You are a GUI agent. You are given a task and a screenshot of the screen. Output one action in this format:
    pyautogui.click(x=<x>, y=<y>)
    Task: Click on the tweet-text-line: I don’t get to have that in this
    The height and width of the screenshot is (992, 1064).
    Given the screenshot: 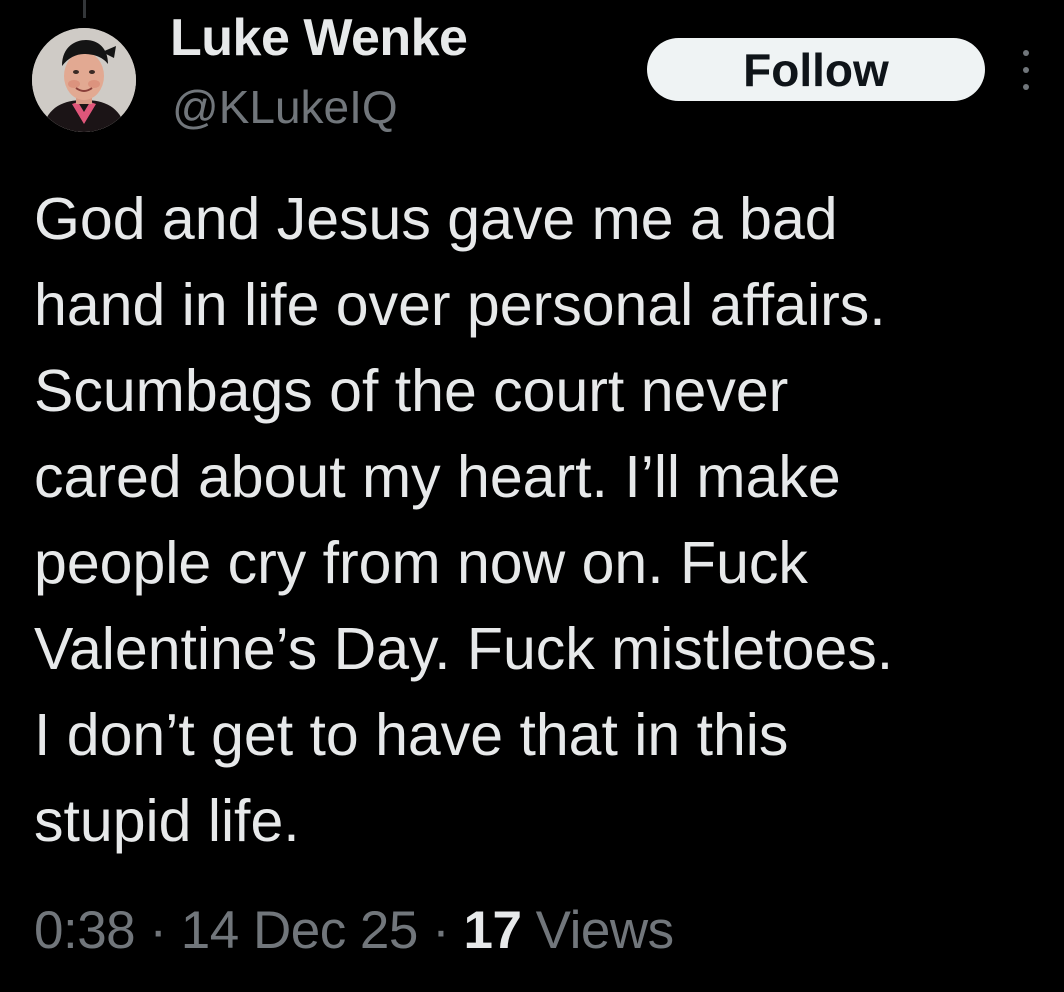 What is the action you would take?
    pyautogui.click(x=411, y=735)
    